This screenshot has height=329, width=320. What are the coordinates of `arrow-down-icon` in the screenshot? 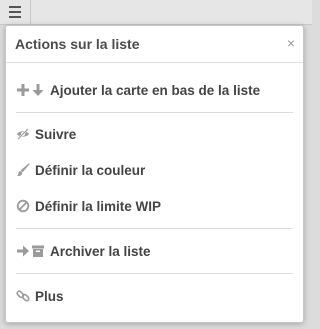 It's located at (38, 90).